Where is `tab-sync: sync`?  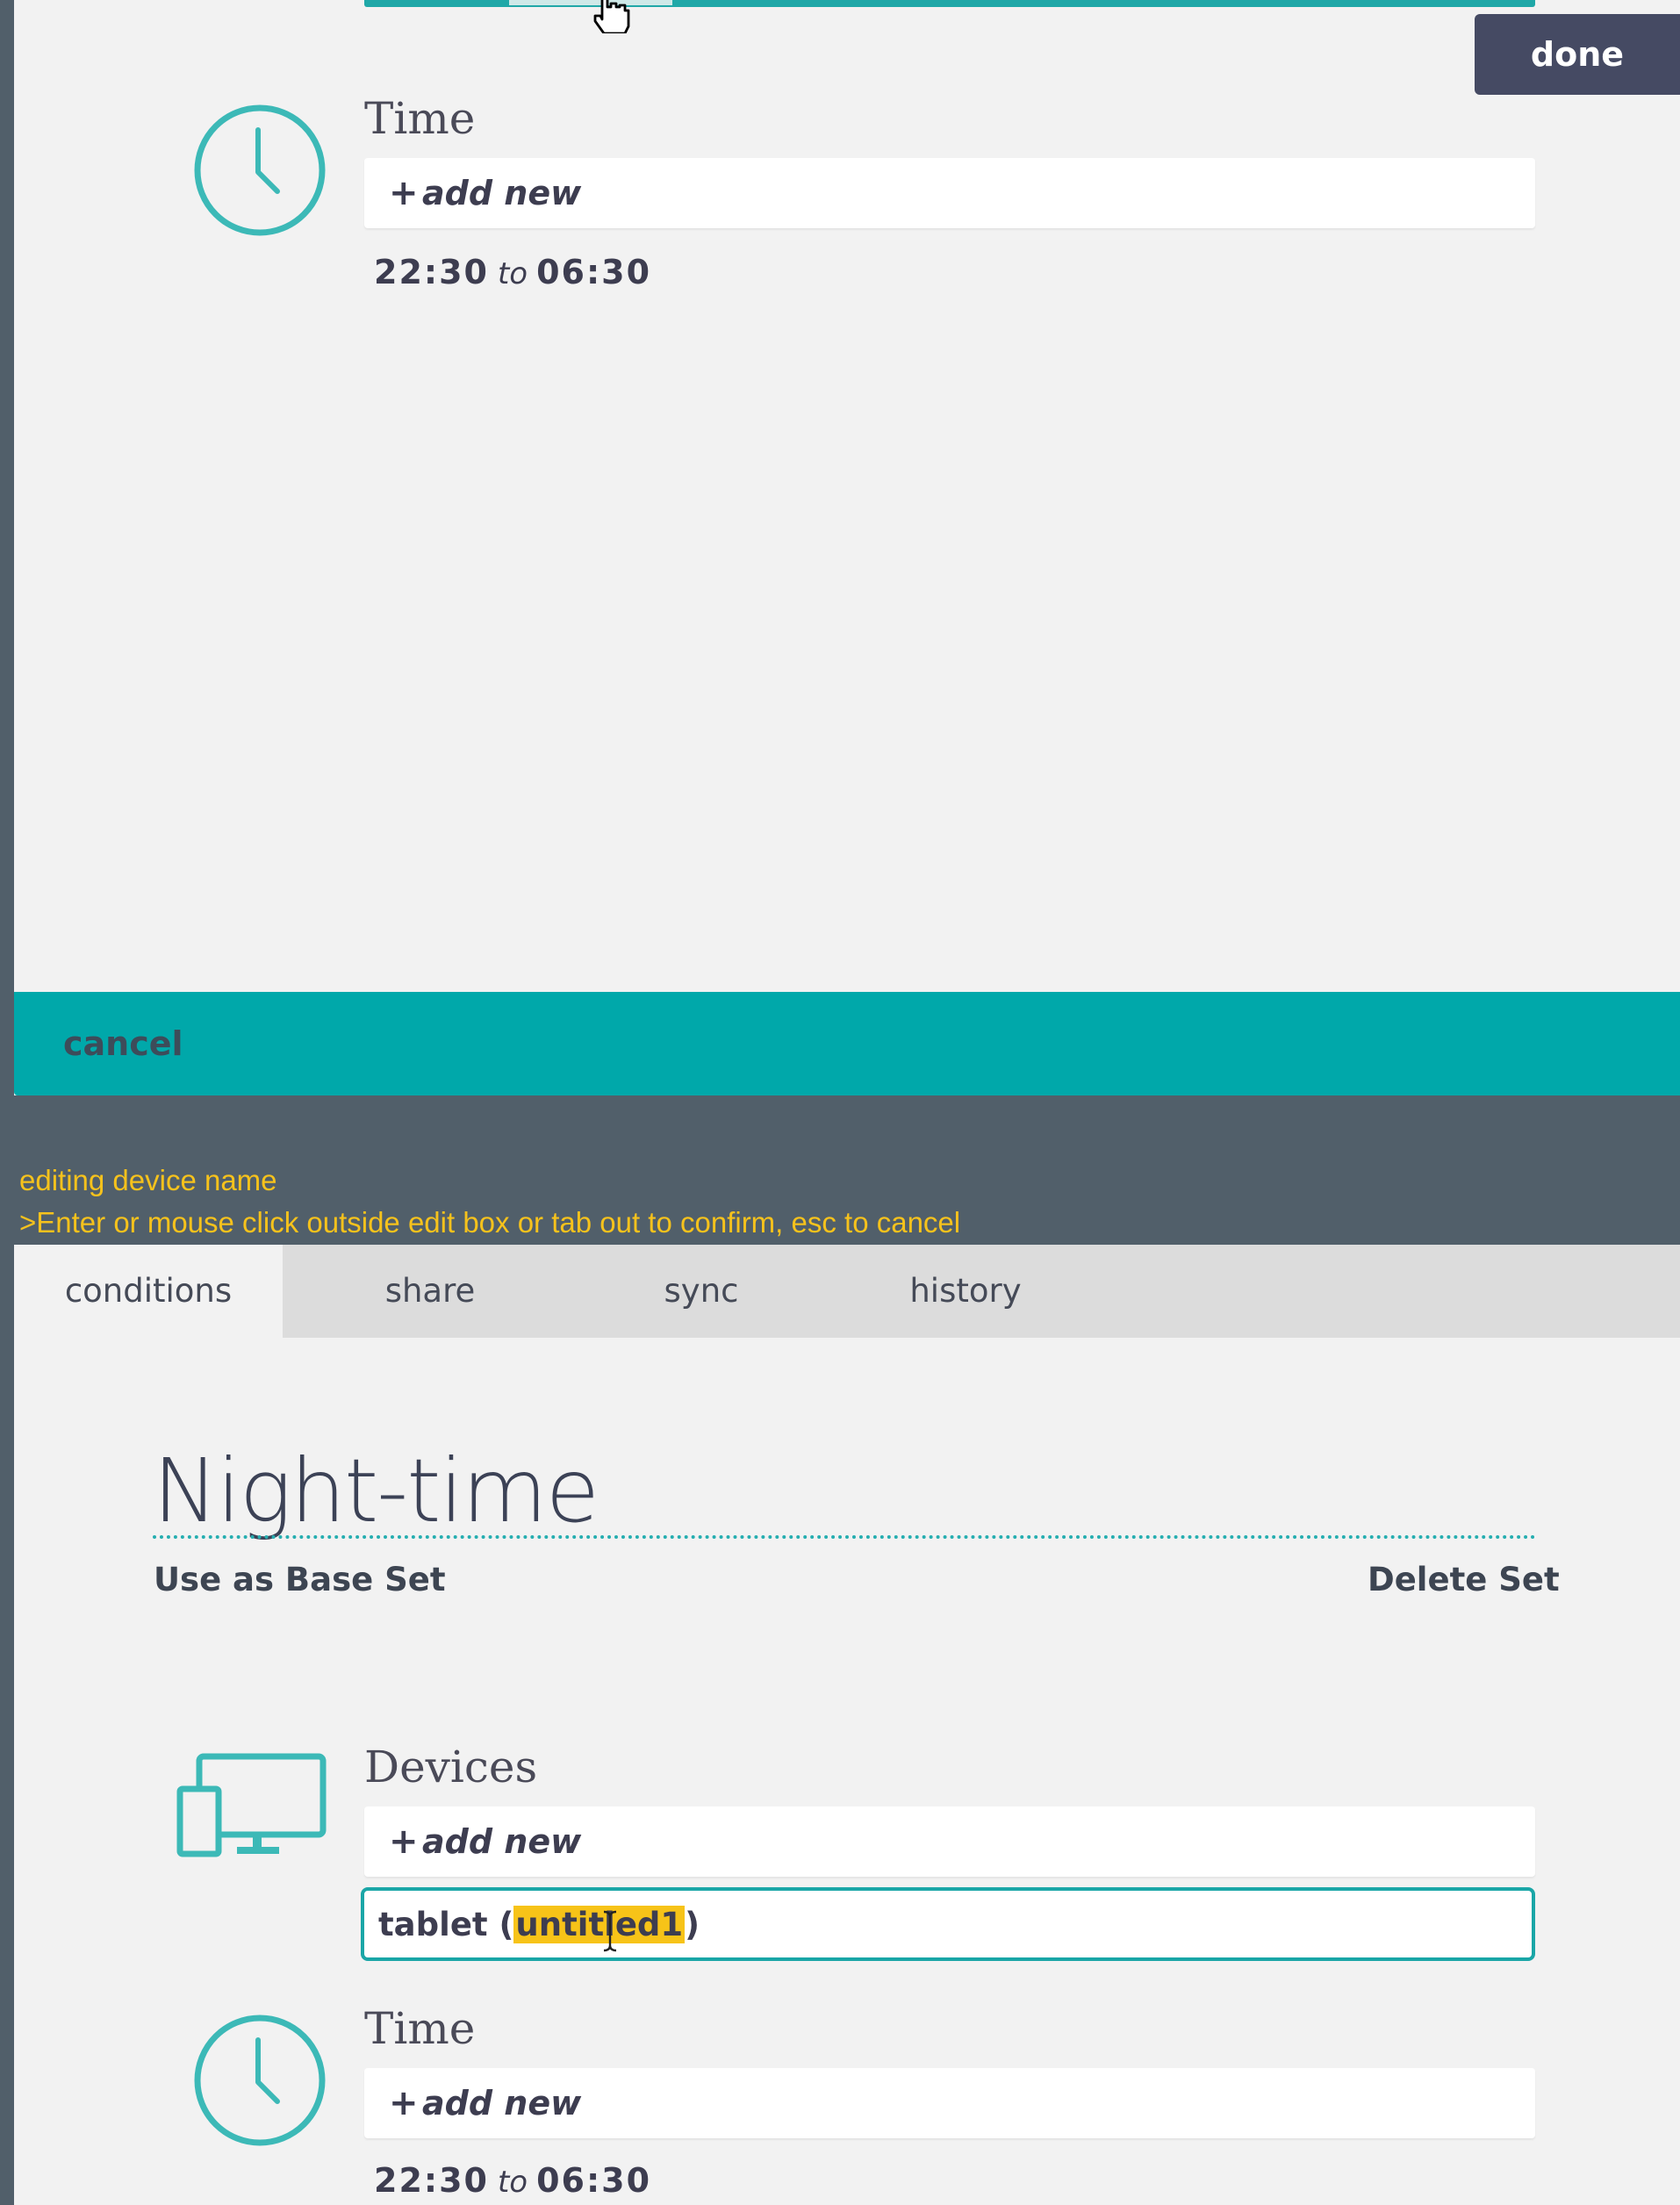 tab-sync: sync is located at coordinates (701, 1291).